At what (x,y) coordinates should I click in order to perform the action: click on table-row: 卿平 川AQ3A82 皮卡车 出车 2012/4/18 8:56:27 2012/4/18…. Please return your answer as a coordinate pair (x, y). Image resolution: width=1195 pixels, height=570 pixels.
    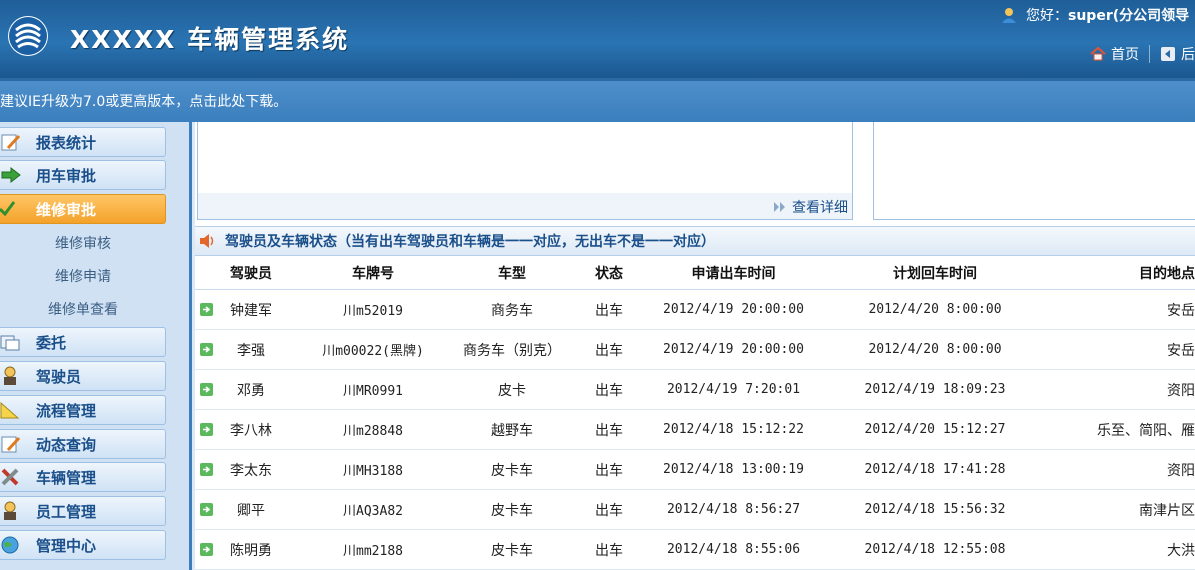
    Looking at the image, I should click on (695, 510).